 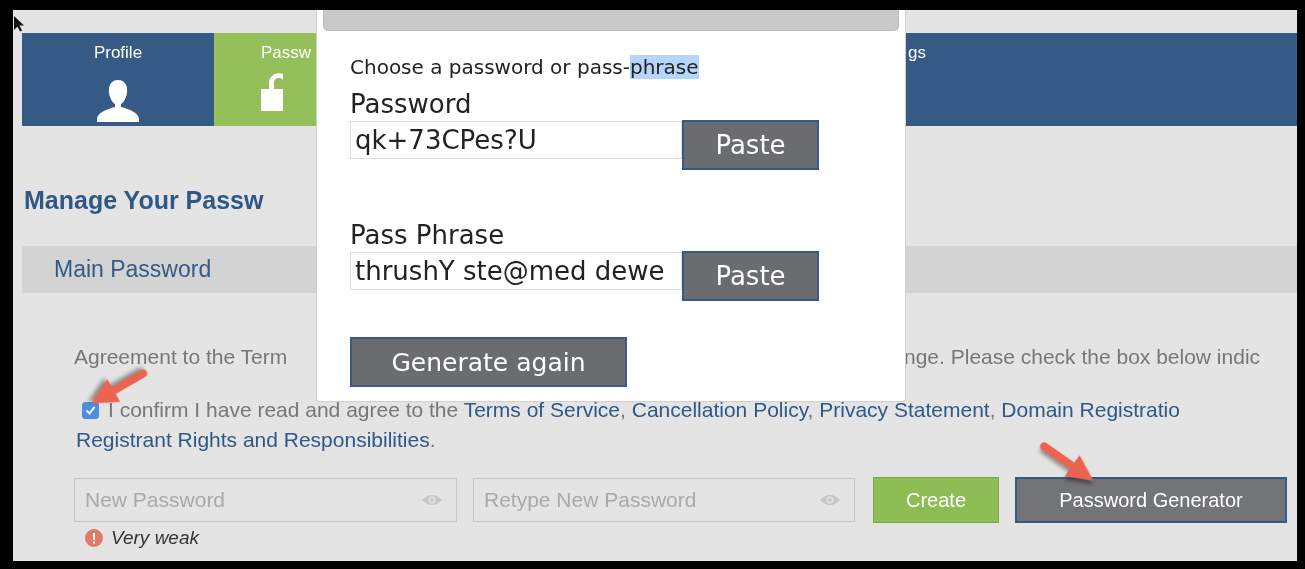 I want to click on person-icon, so click(x=118, y=101).